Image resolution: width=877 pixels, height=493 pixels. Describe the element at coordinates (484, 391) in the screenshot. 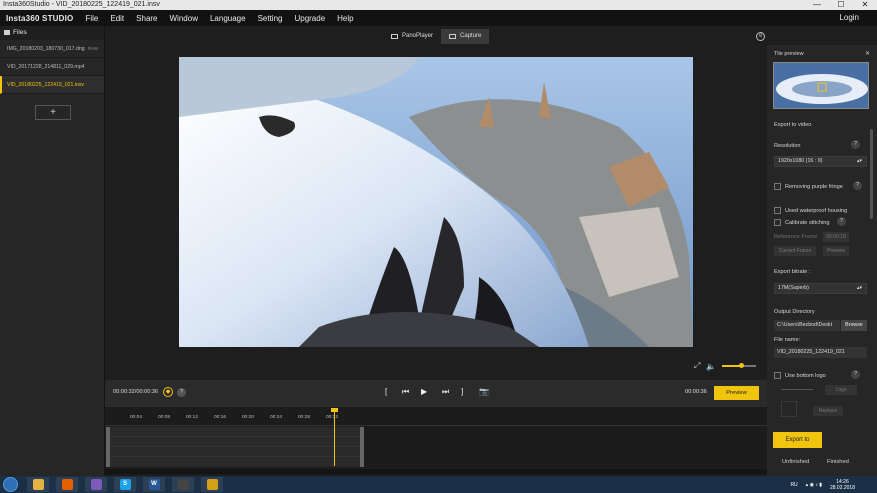

I see `snapshot-camera-icon: 📷` at that location.